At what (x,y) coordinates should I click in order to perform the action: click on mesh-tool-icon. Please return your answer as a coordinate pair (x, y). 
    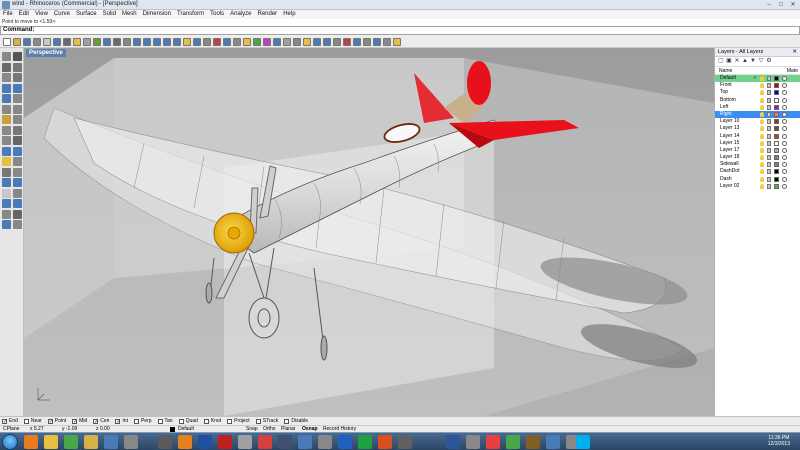
    Looking at the image, I should click on (6, 172).